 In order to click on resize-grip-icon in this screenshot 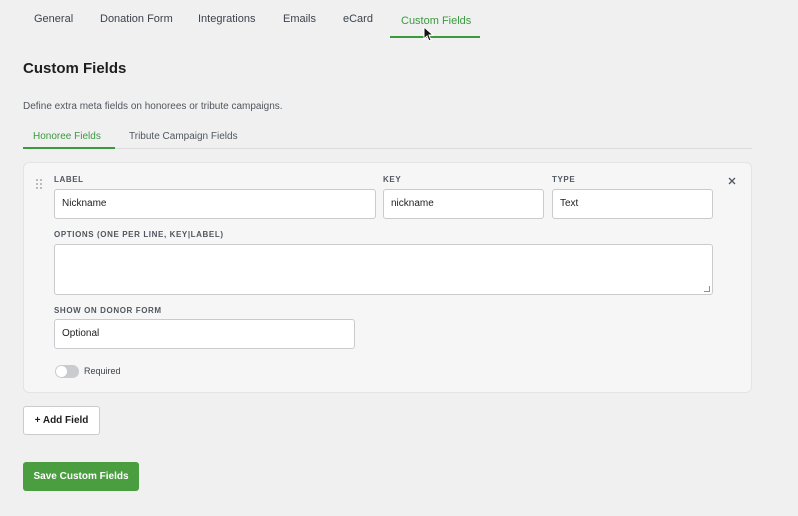, I will do `click(707, 289)`.